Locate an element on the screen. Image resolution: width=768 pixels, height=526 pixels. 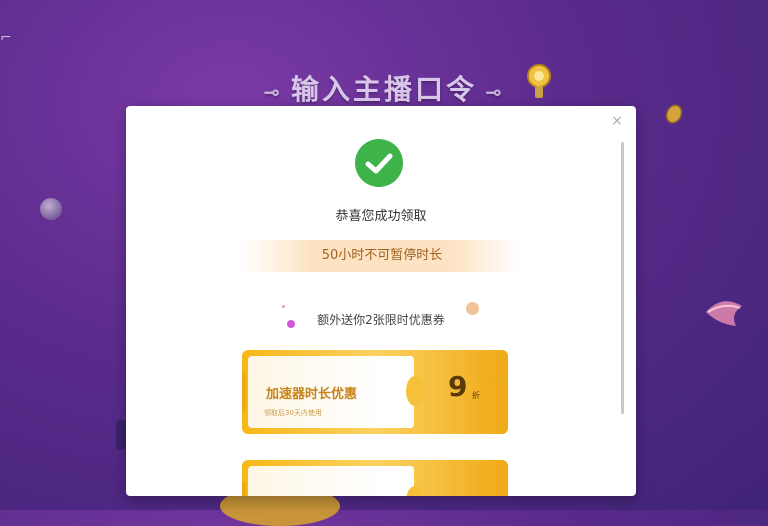
coupon-card is located at coordinates (375, 478).